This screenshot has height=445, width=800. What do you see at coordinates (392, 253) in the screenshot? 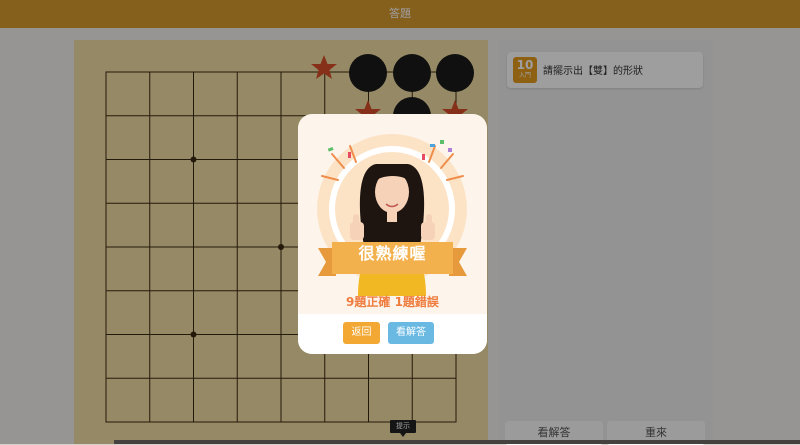
I see `result-title: 很熟練喔` at bounding box center [392, 253].